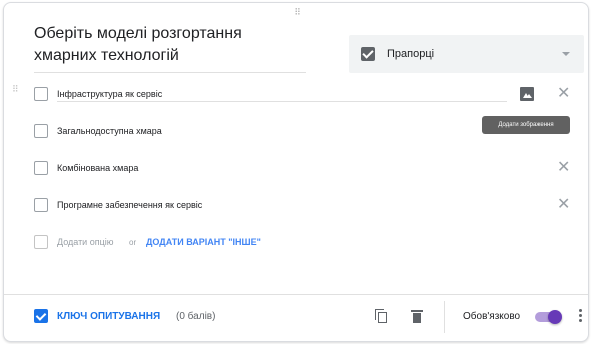 This screenshot has height=344, width=591. What do you see at coordinates (85, 242) in the screenshot?
I see `add-option-input: Додати опцію` at bounding box center [85, 242].